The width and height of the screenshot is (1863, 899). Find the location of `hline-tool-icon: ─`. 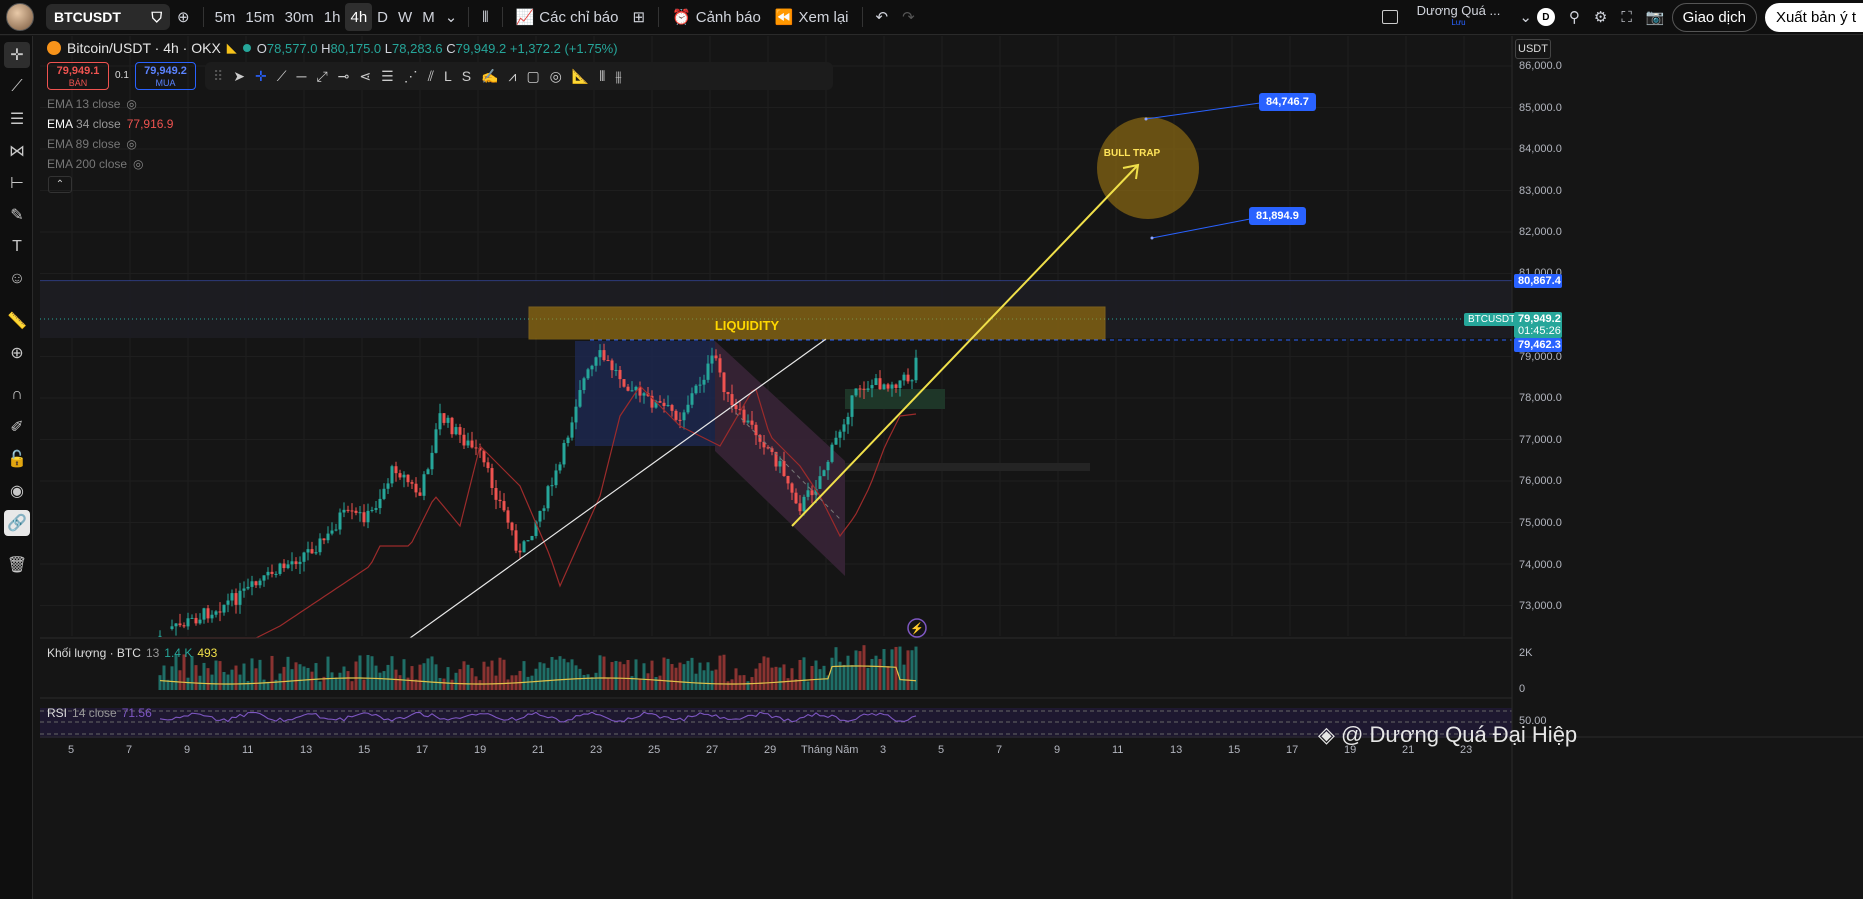

hline-tool-icon: ─ is located at coordinates (302, 76).